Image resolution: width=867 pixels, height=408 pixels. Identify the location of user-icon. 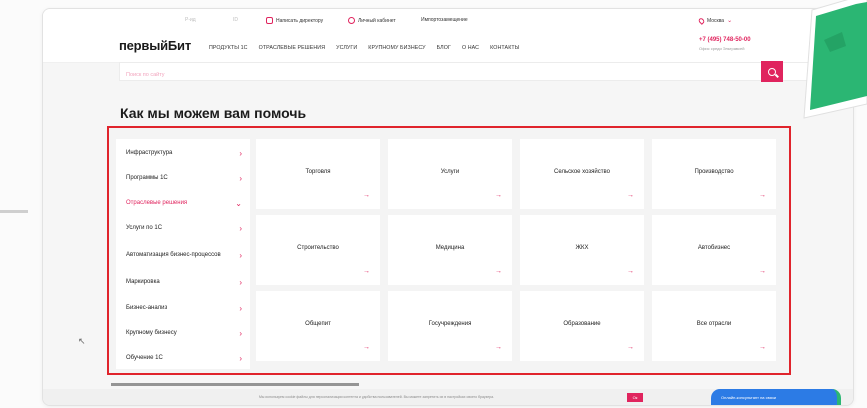
(351, 20).